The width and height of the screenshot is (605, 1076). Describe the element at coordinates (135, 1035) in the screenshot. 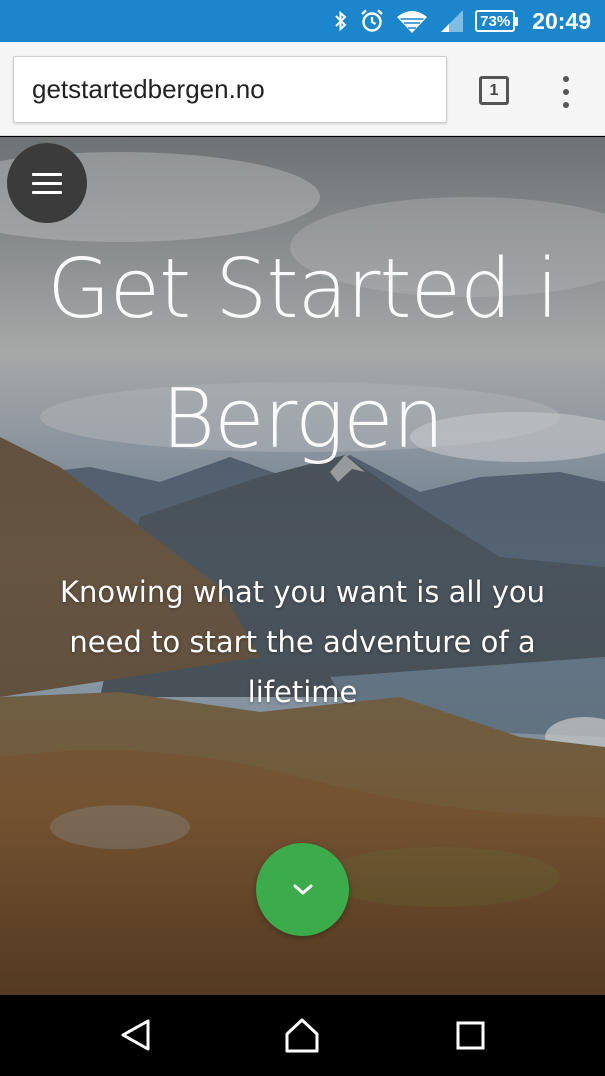

I see `back-triangle-icon` at that location.